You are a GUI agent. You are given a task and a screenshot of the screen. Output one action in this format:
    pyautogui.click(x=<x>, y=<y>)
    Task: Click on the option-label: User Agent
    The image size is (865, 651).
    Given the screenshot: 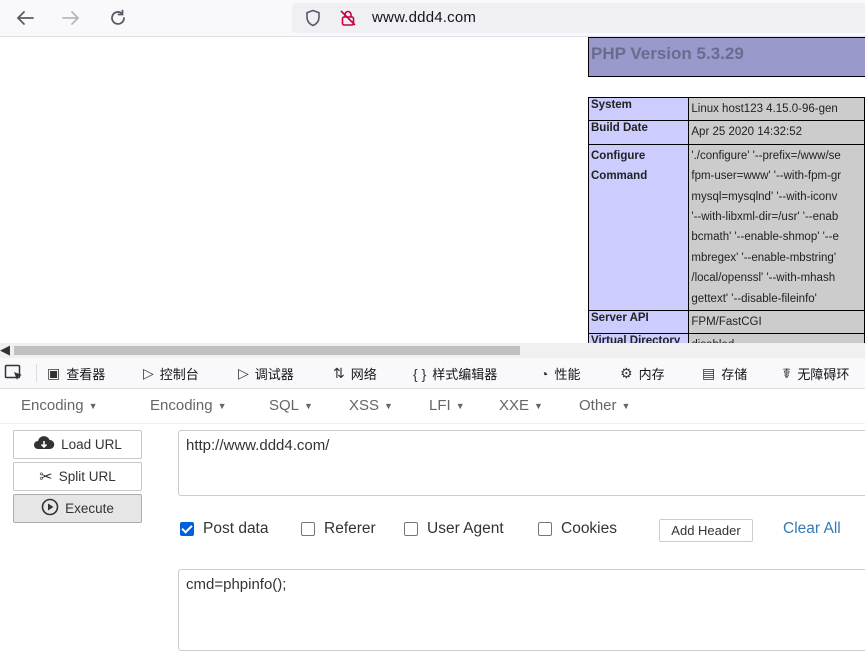 What is the action you would take?
    pyautogui.click(x=465, y=528)
    